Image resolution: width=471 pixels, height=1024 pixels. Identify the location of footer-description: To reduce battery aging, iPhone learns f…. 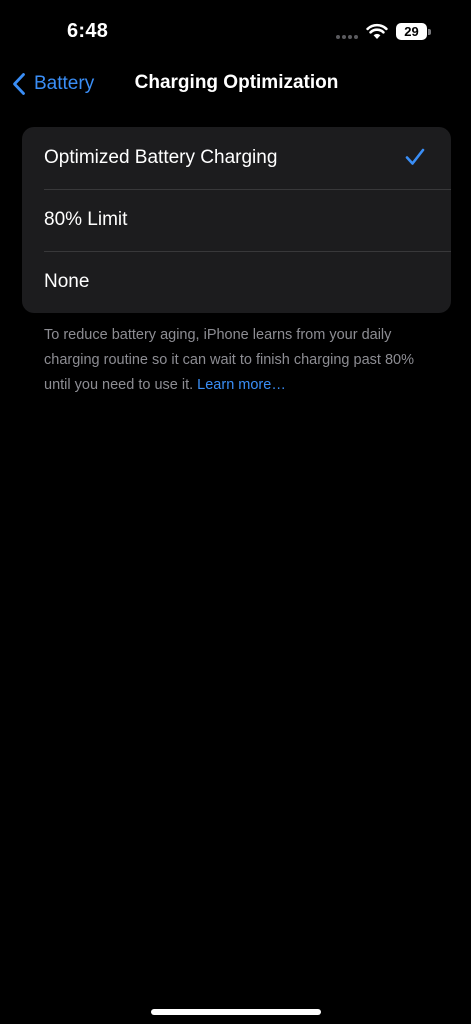
(234, 360).